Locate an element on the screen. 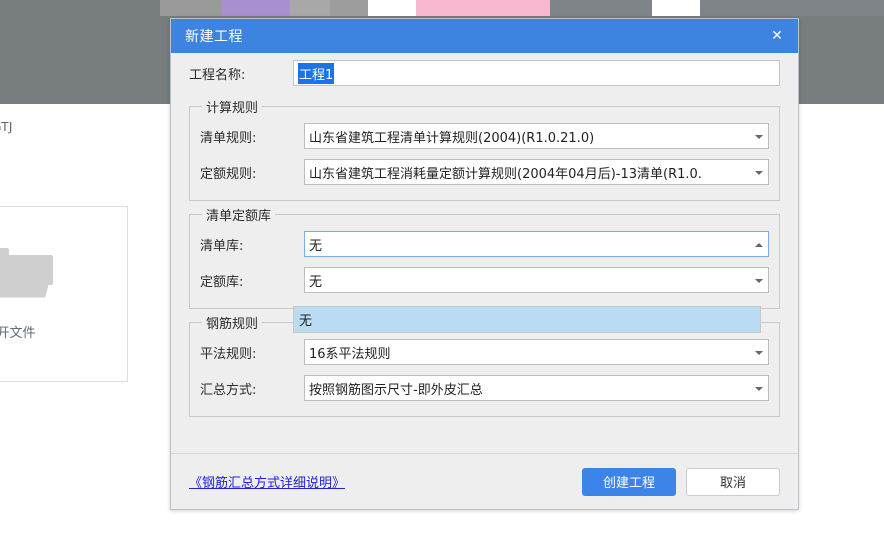  pingfa-rule-select: 16系平法规则 is located at coordinates (536, 352).